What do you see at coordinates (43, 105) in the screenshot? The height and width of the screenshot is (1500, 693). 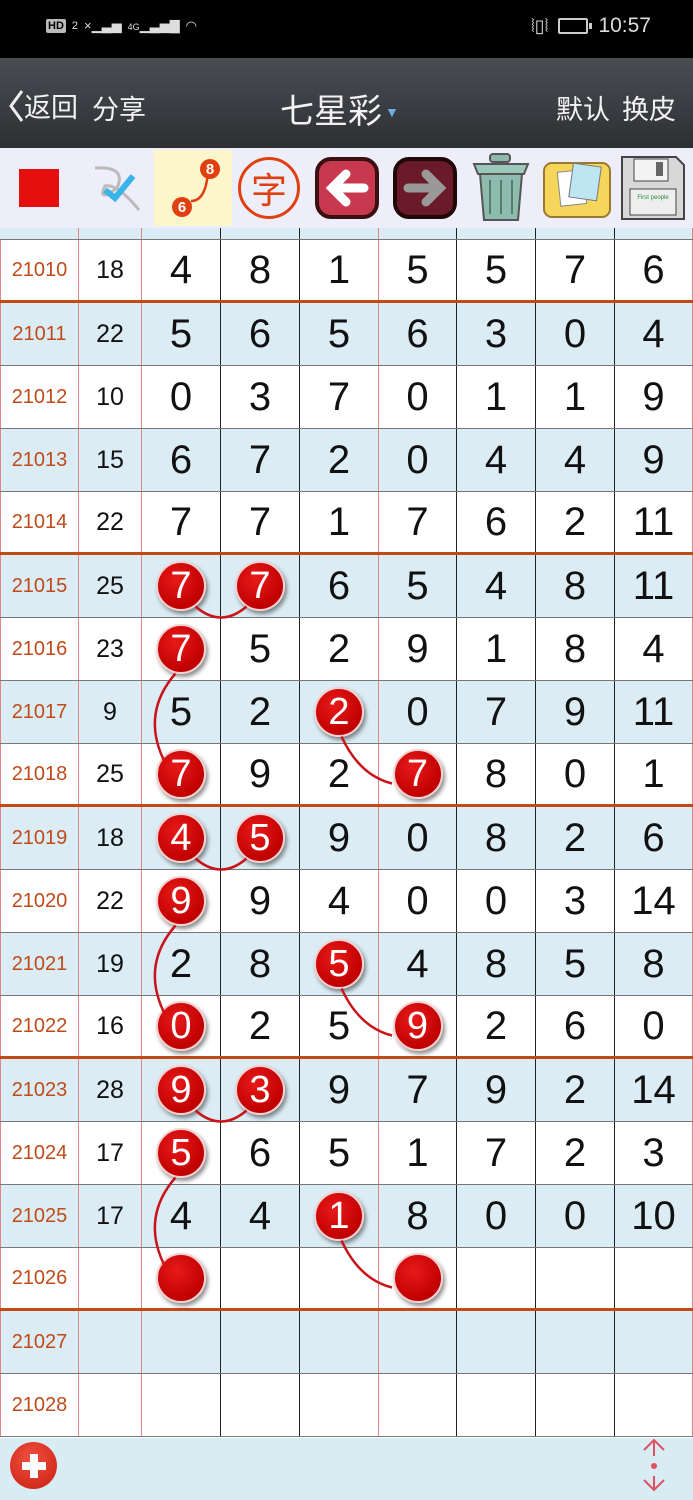 I see `back-button: 返回` at bounding box center [43, 105].